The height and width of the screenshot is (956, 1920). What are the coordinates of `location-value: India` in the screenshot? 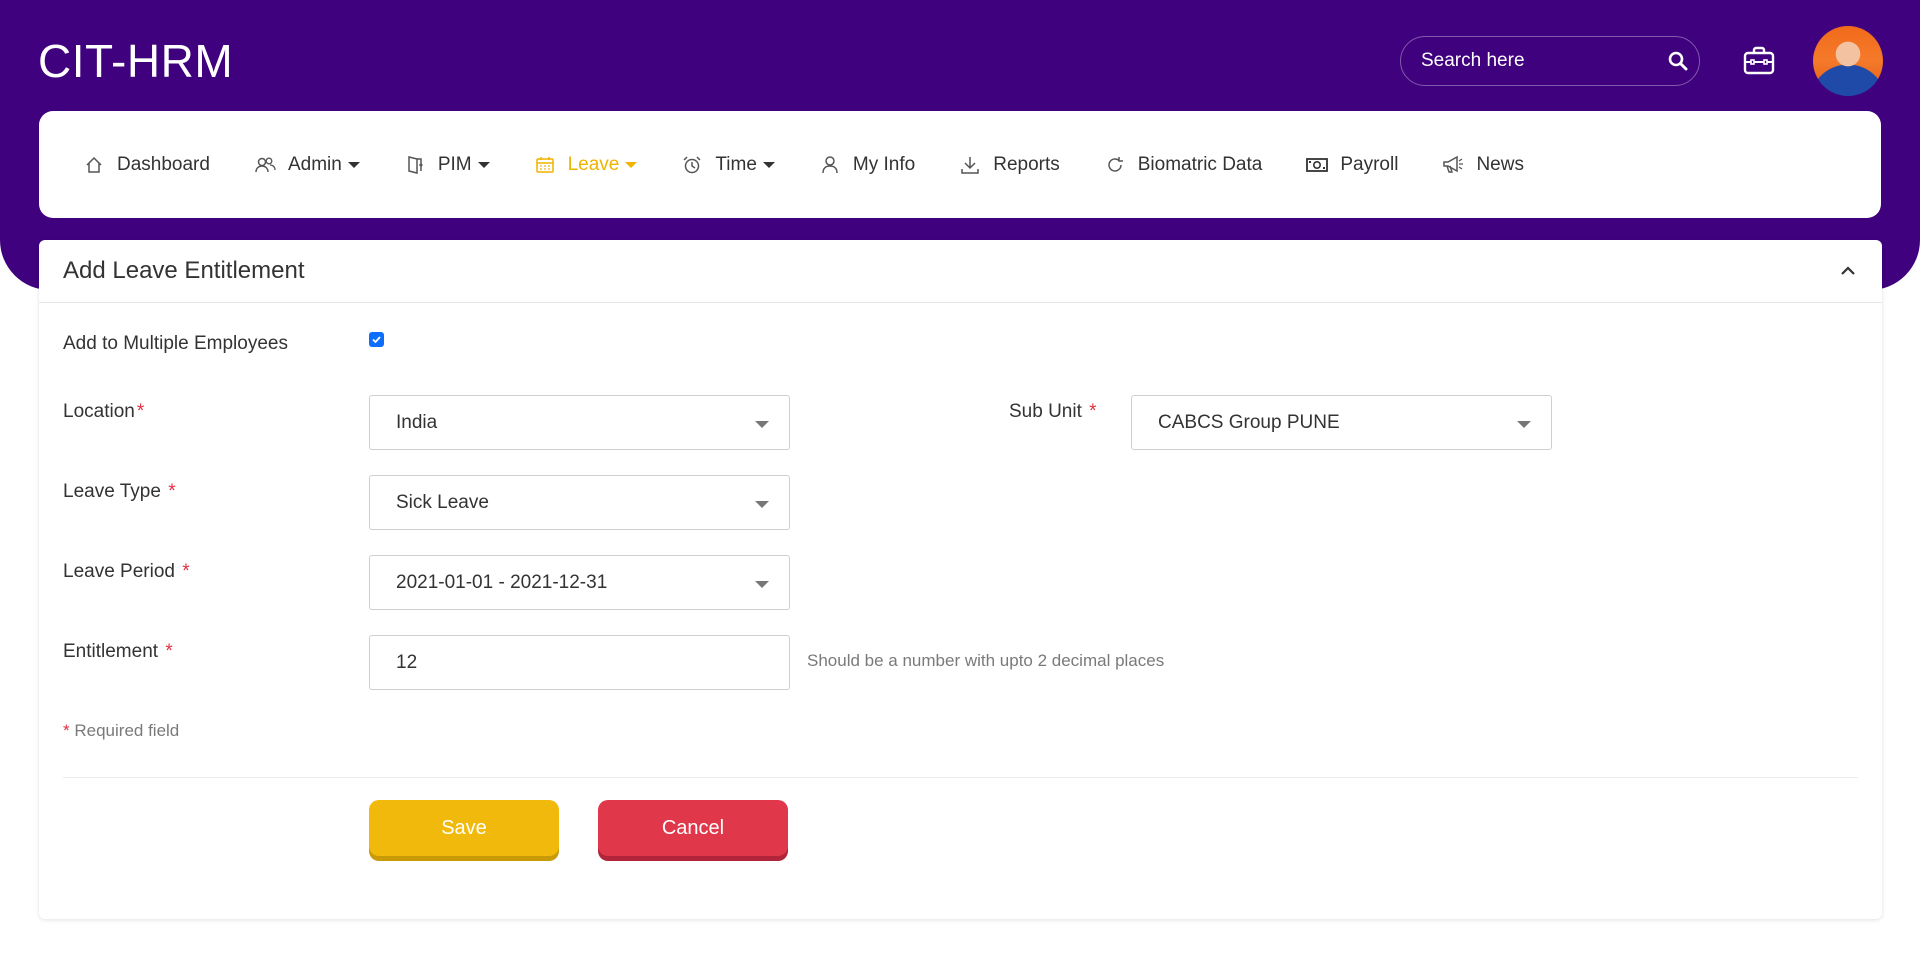 It's located at (417, 422).